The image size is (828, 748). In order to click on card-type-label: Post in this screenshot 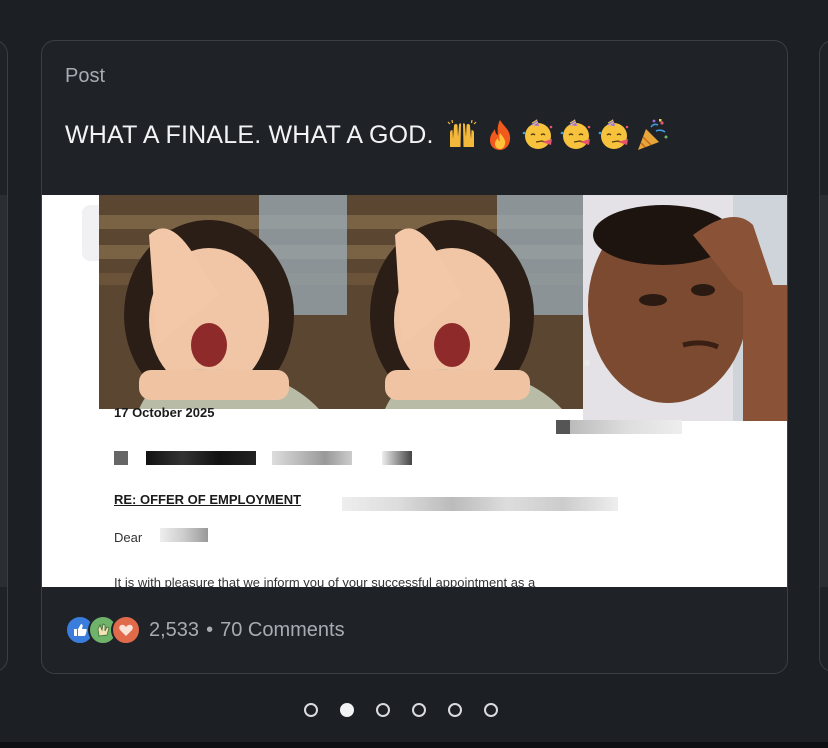, I will do `click(85, 76)`.